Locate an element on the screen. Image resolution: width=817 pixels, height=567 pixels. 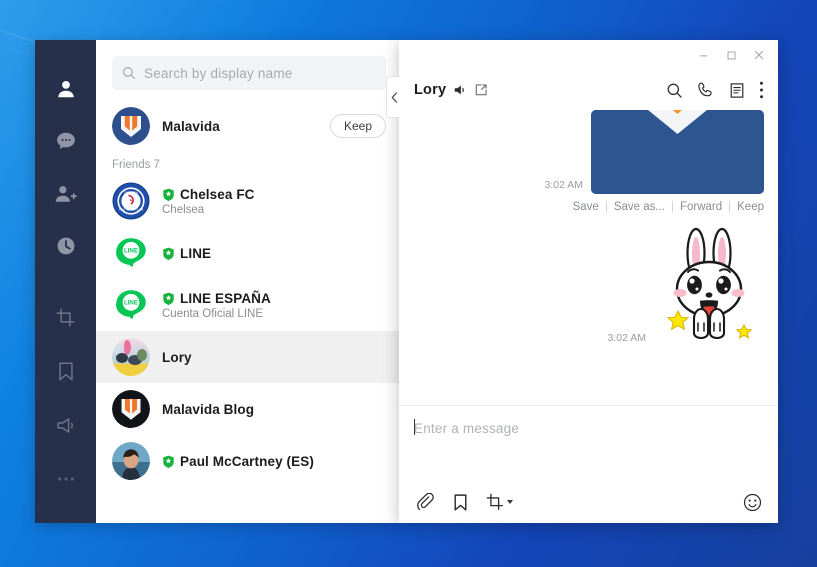
screenshot-icon is located at coordinates (494, 501).